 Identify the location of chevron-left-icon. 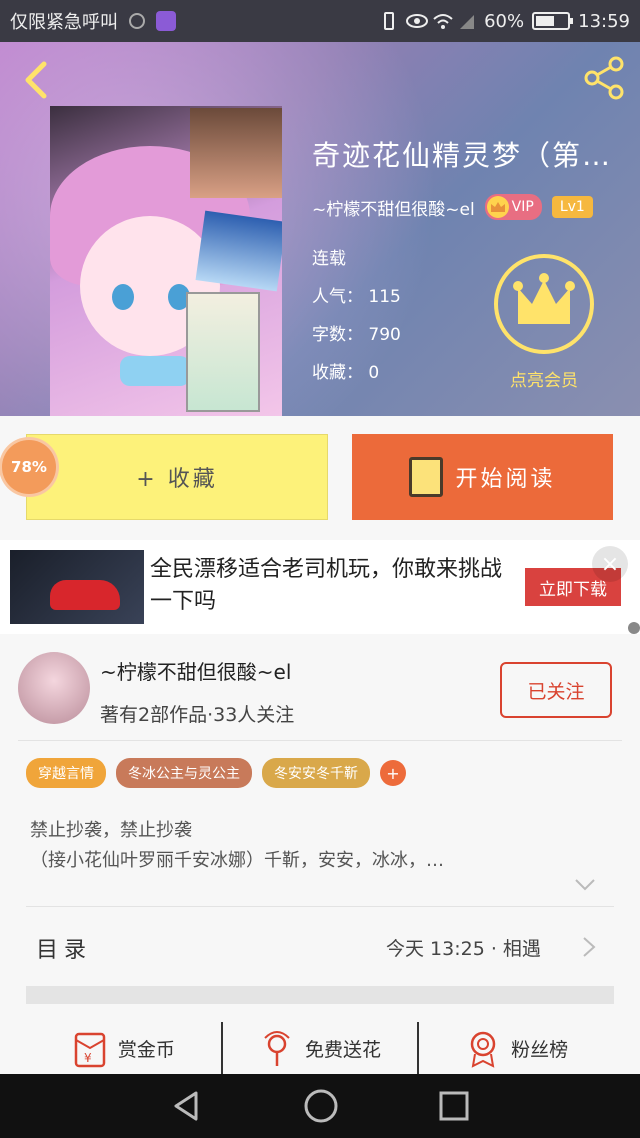
(36, 80).